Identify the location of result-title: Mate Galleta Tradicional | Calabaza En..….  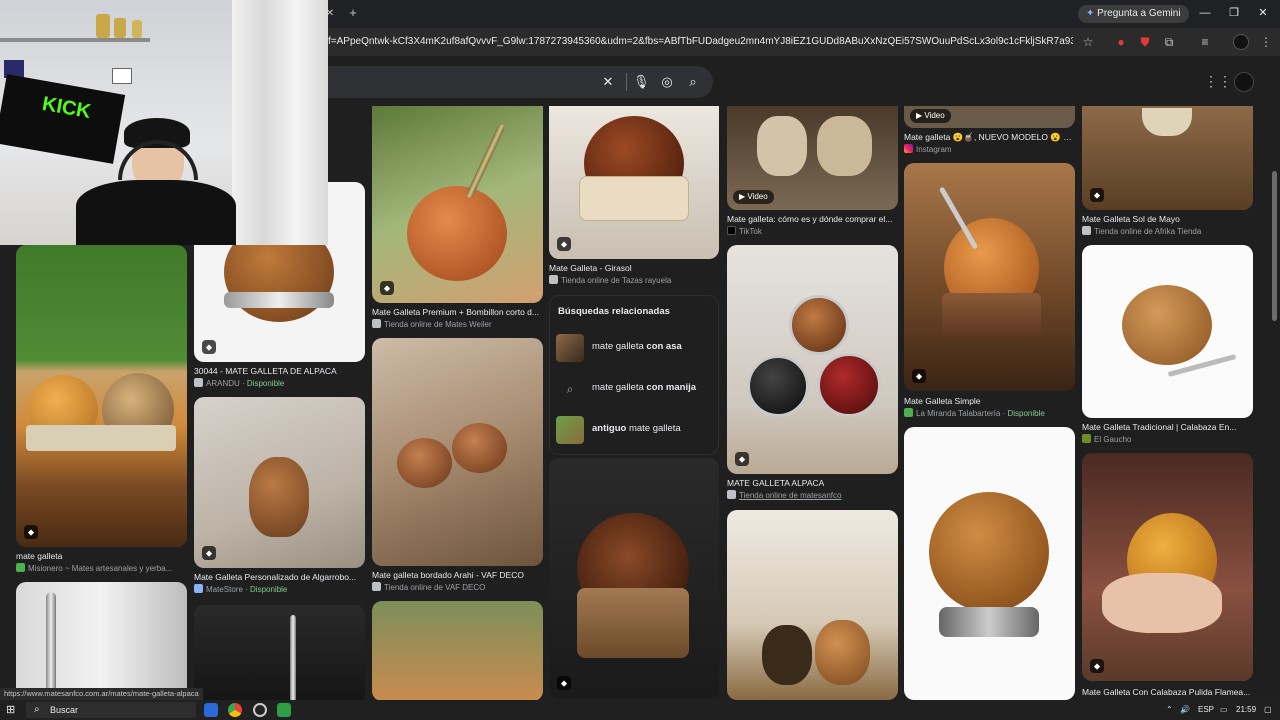
(1167, 427).